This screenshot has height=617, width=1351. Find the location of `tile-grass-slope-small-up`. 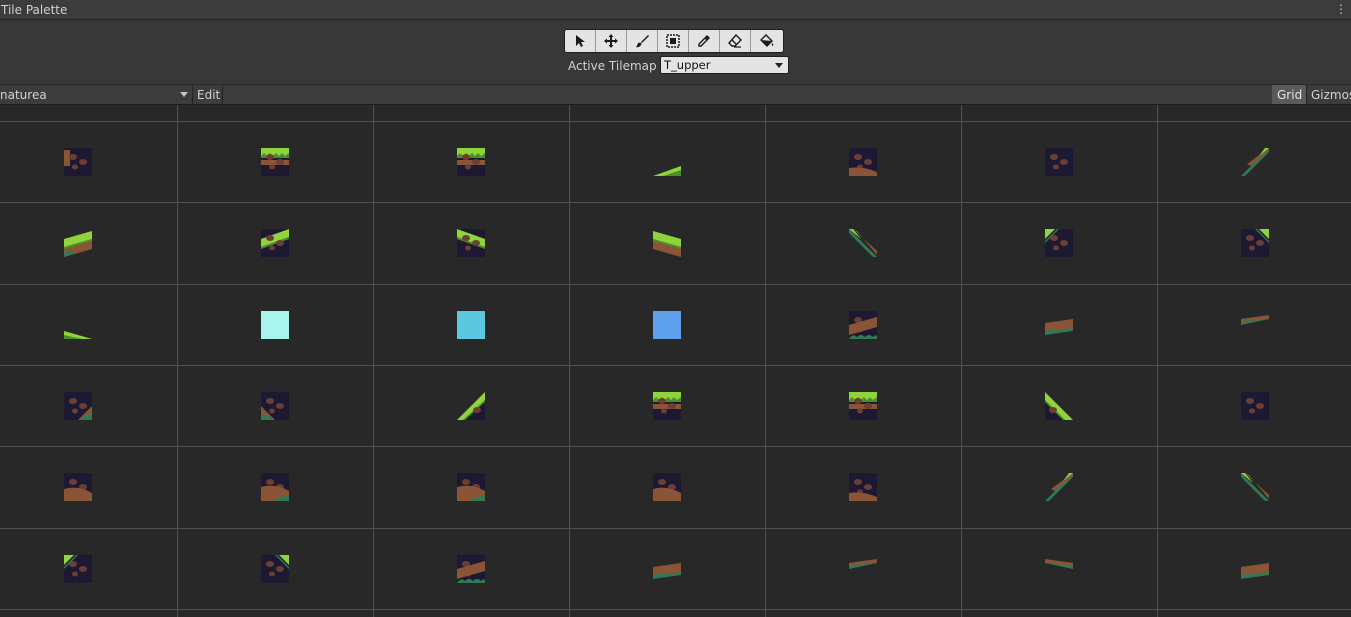

tile-grass-slope-small-up is located at coordinates (667, 162).